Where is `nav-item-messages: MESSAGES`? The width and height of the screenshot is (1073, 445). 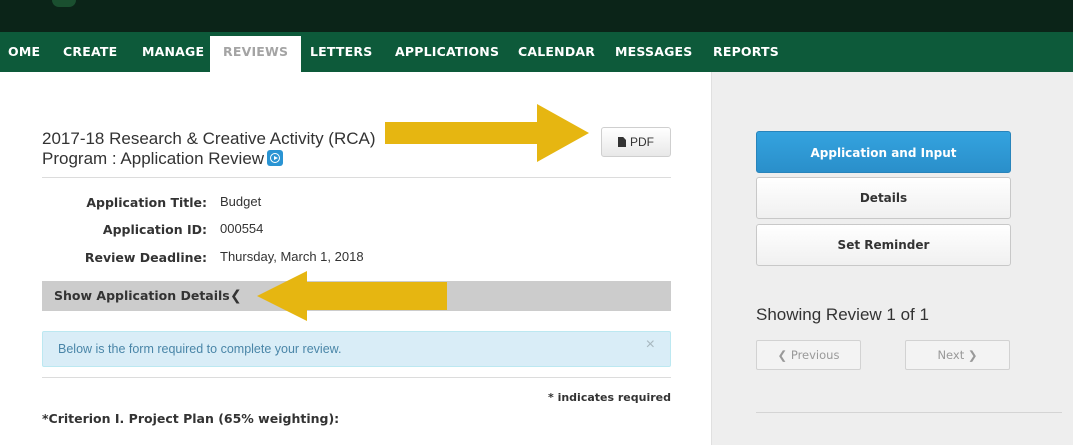 nav-item-messages: MESSAGES is located at coordinates (654, 52).